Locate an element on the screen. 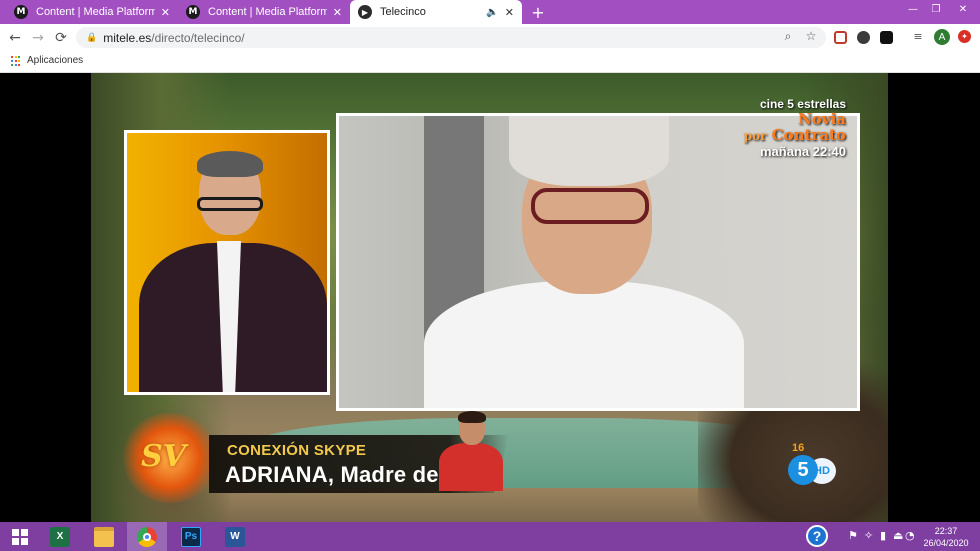  bookmarks-bar: Aplicaciones is located at coordinates (490, 62).